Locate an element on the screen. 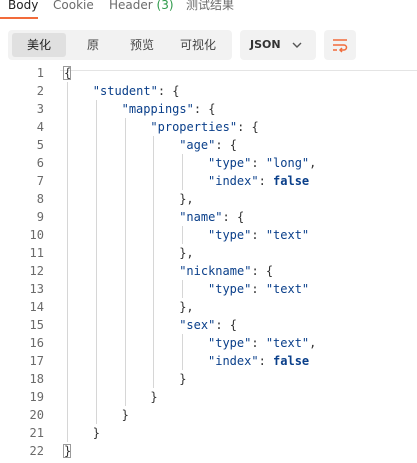  code-text: "type": "long", is located at coordinates (262, 163).